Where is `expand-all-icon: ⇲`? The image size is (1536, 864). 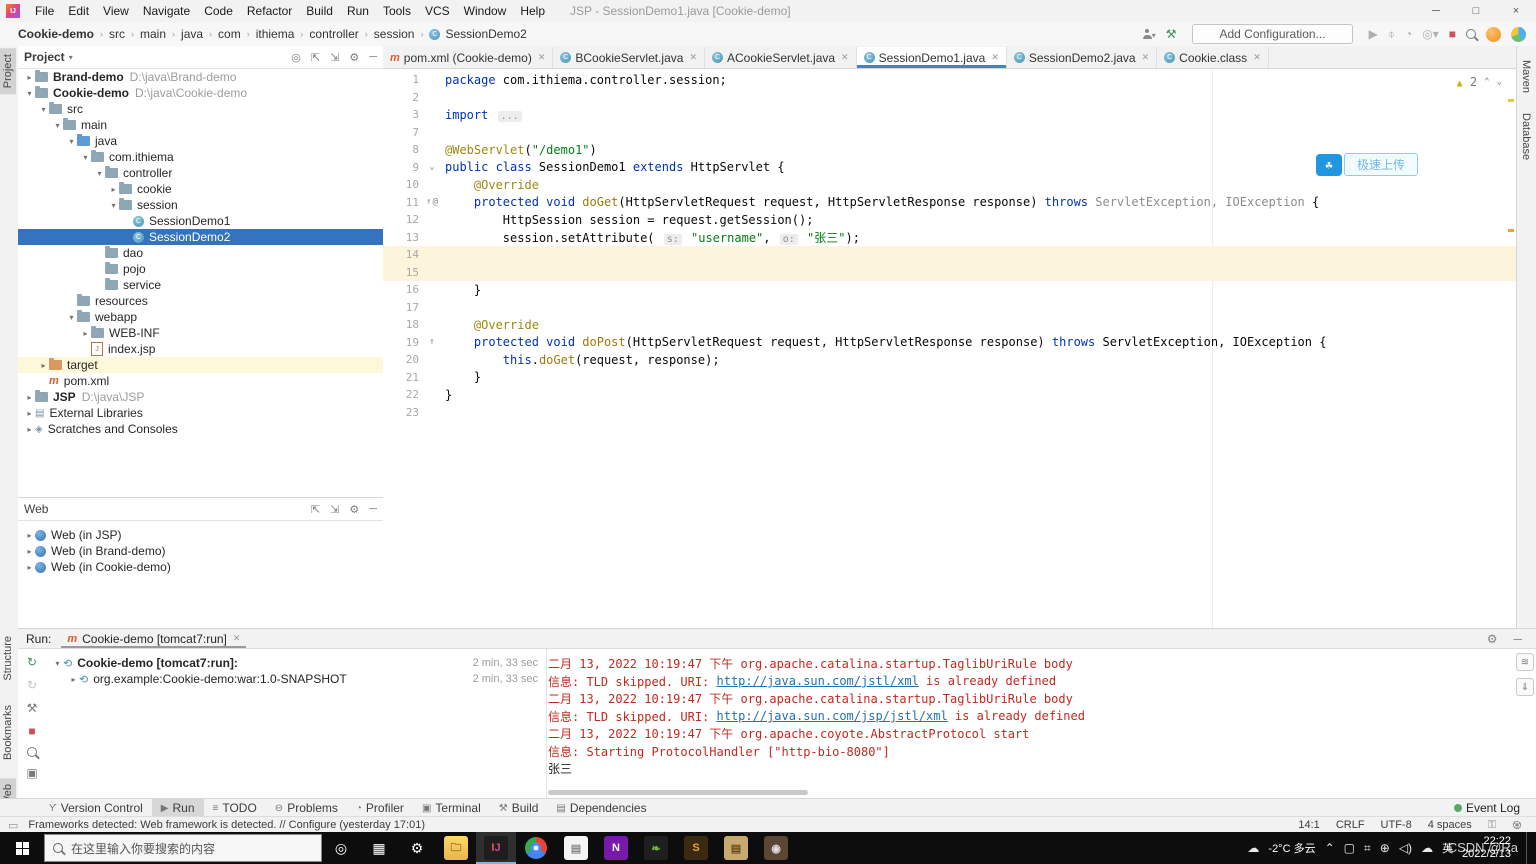 expand-all-icon: ⇲ is located at coordinates (334, 57).